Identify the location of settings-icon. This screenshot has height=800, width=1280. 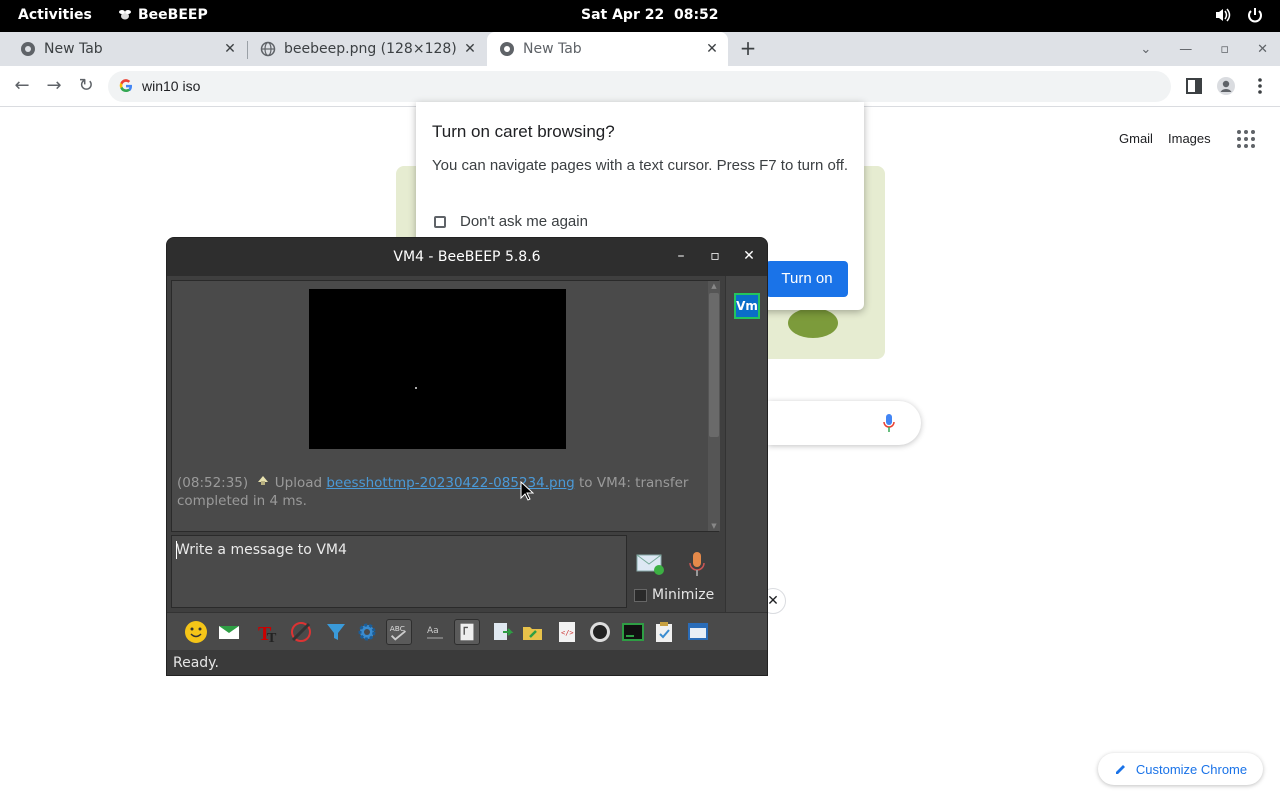
(367, 632).